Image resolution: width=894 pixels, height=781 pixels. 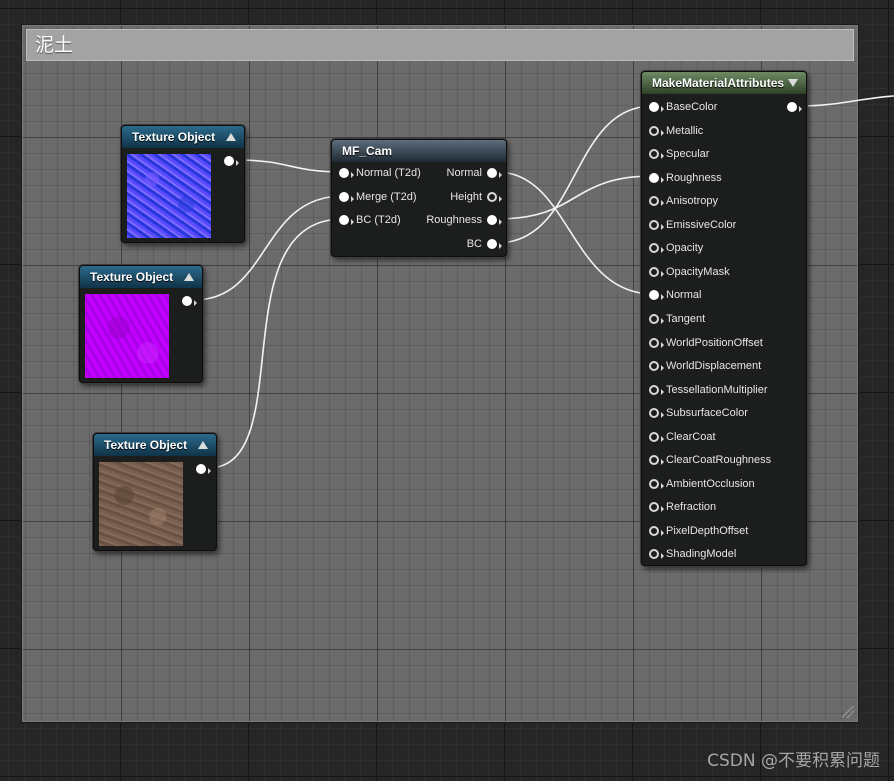 What do you see at coordinates (466, 197) in the screenshot?
I see `output-label-height: Height` at bounding box center [466, 197].